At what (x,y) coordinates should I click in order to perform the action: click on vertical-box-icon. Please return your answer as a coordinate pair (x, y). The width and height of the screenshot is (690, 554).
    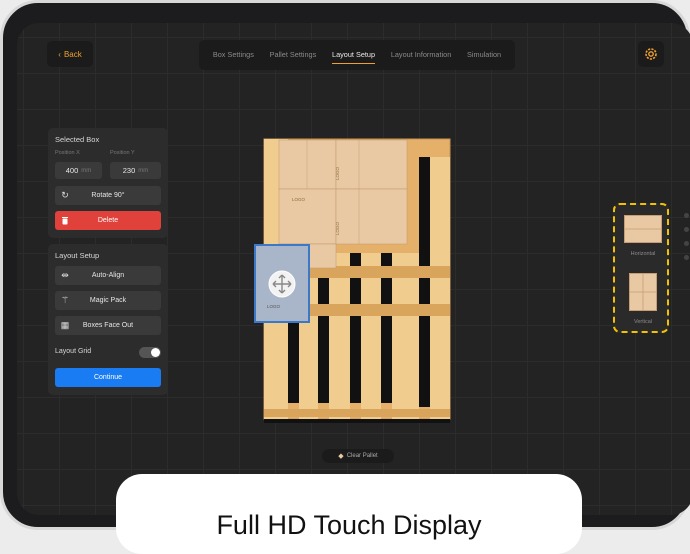
    Looking at the image, I should click on (643, 292).